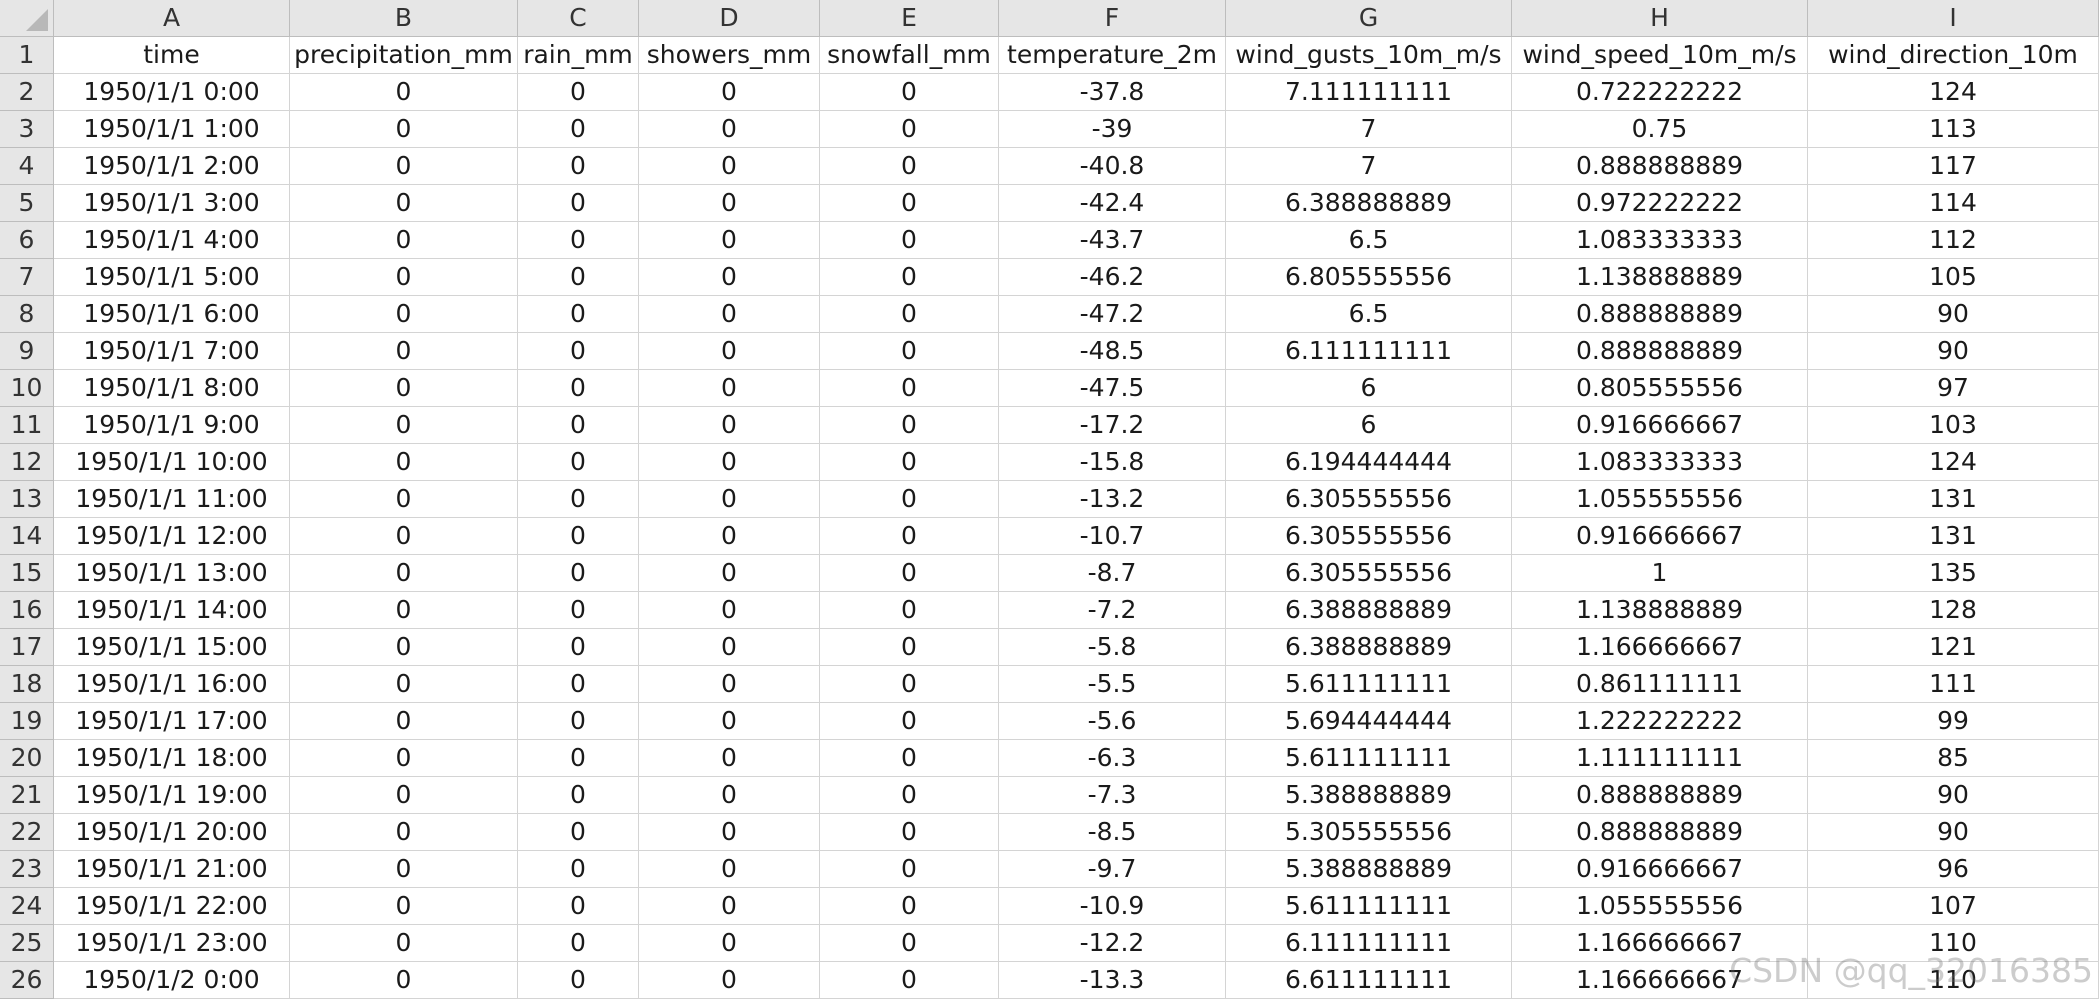  What do you see at coordinates (172, 610) in the screenshot?
I see `cell-a16: 1950/1/1 14:00` at bounding box center [172, 610].